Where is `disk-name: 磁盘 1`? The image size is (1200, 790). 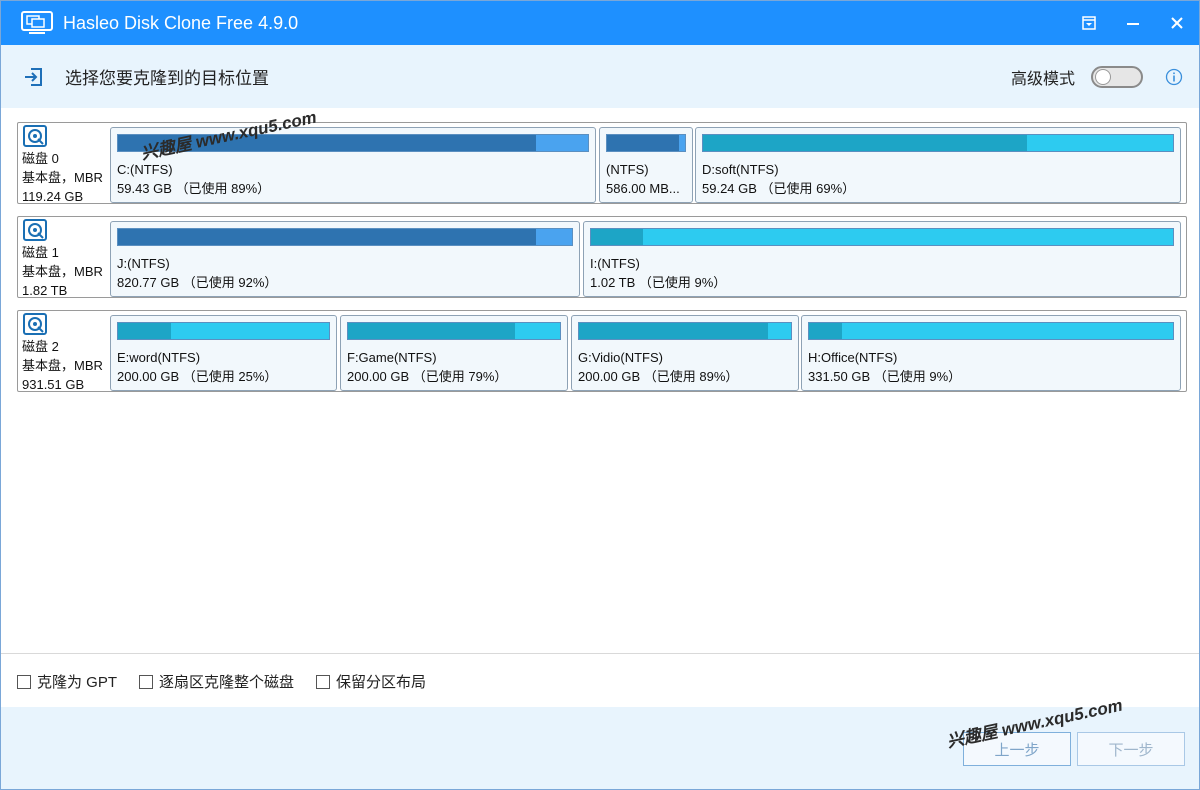
disk-name: 磁盘 1 is located at coordinates (40, 252).